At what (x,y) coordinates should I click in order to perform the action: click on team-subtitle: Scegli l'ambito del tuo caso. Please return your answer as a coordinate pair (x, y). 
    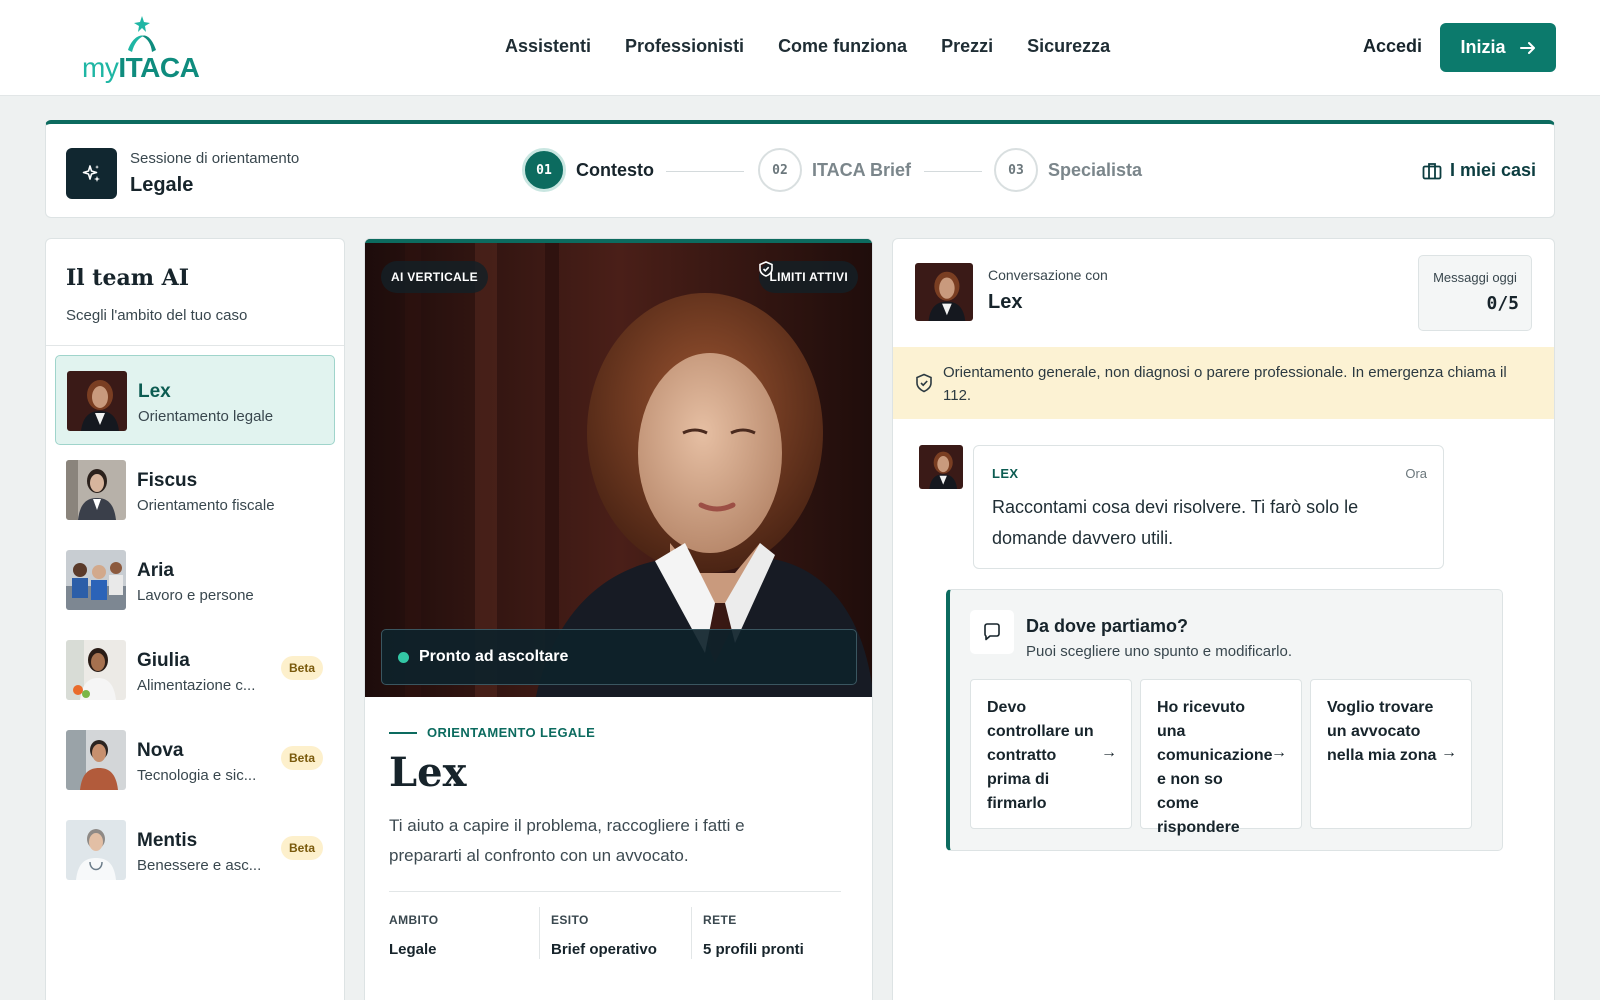
    Looking at the image, I should click on (157, 315).